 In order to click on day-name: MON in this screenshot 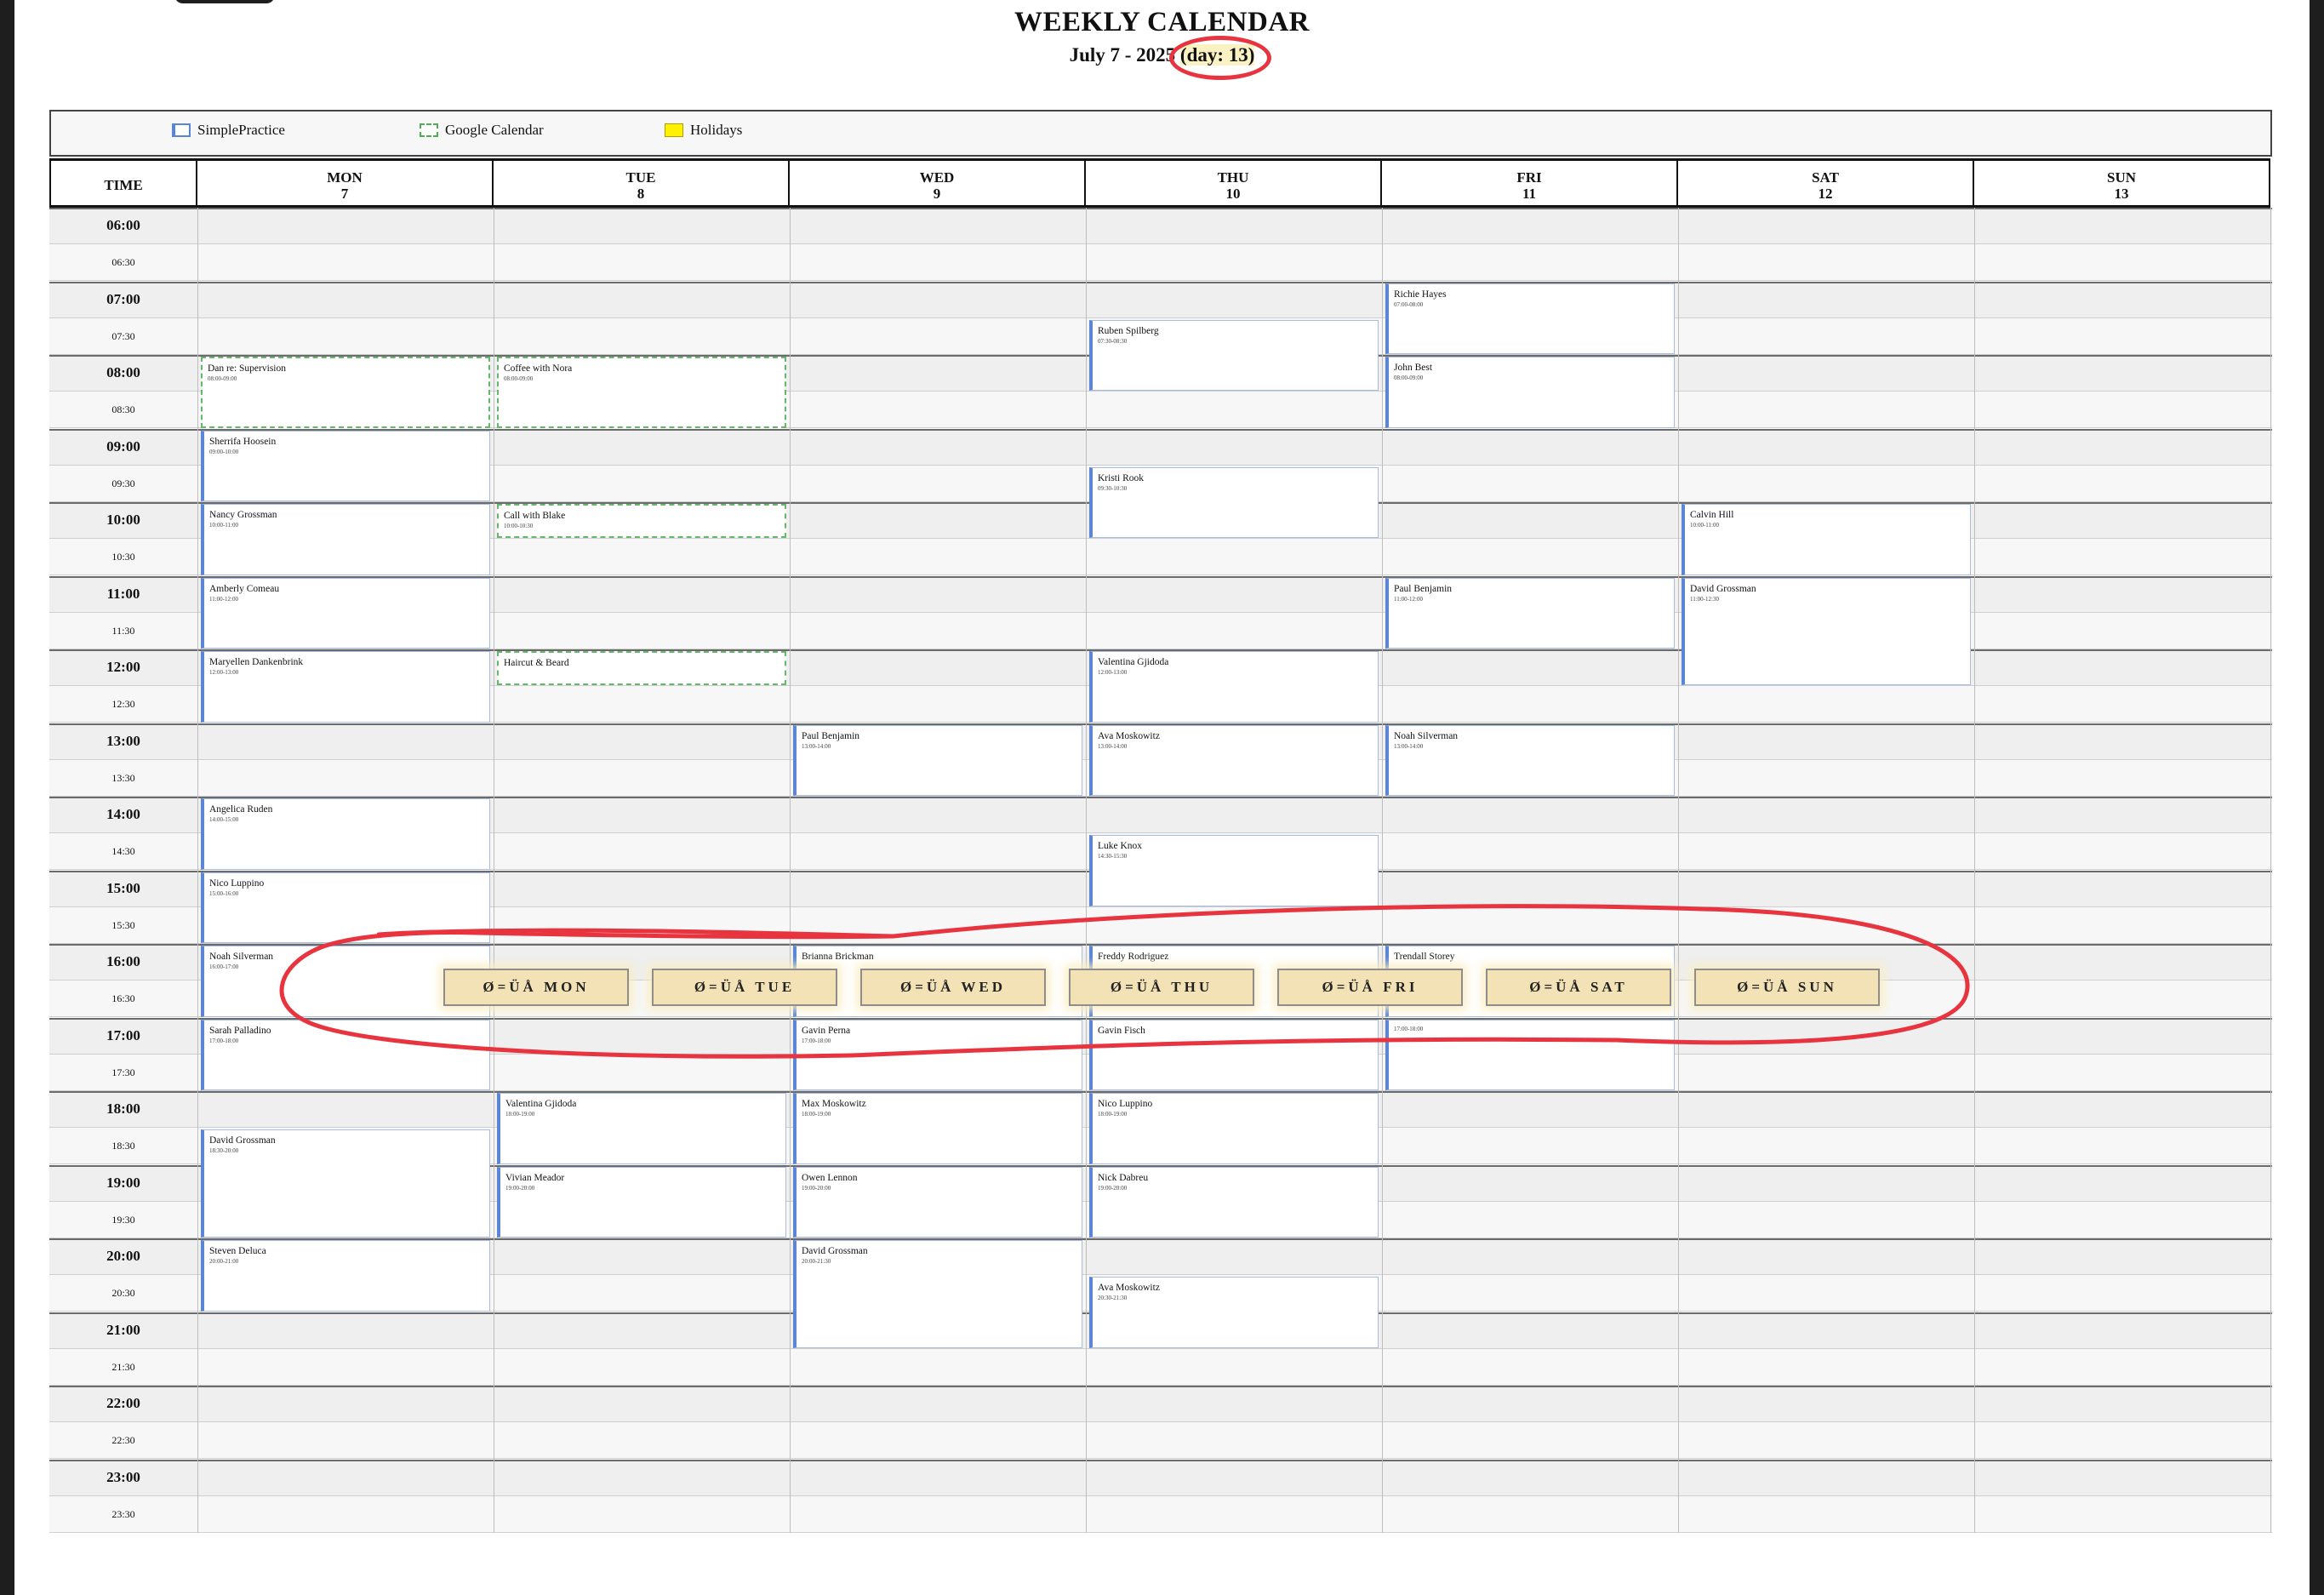, I will do `click(345, 178)`.